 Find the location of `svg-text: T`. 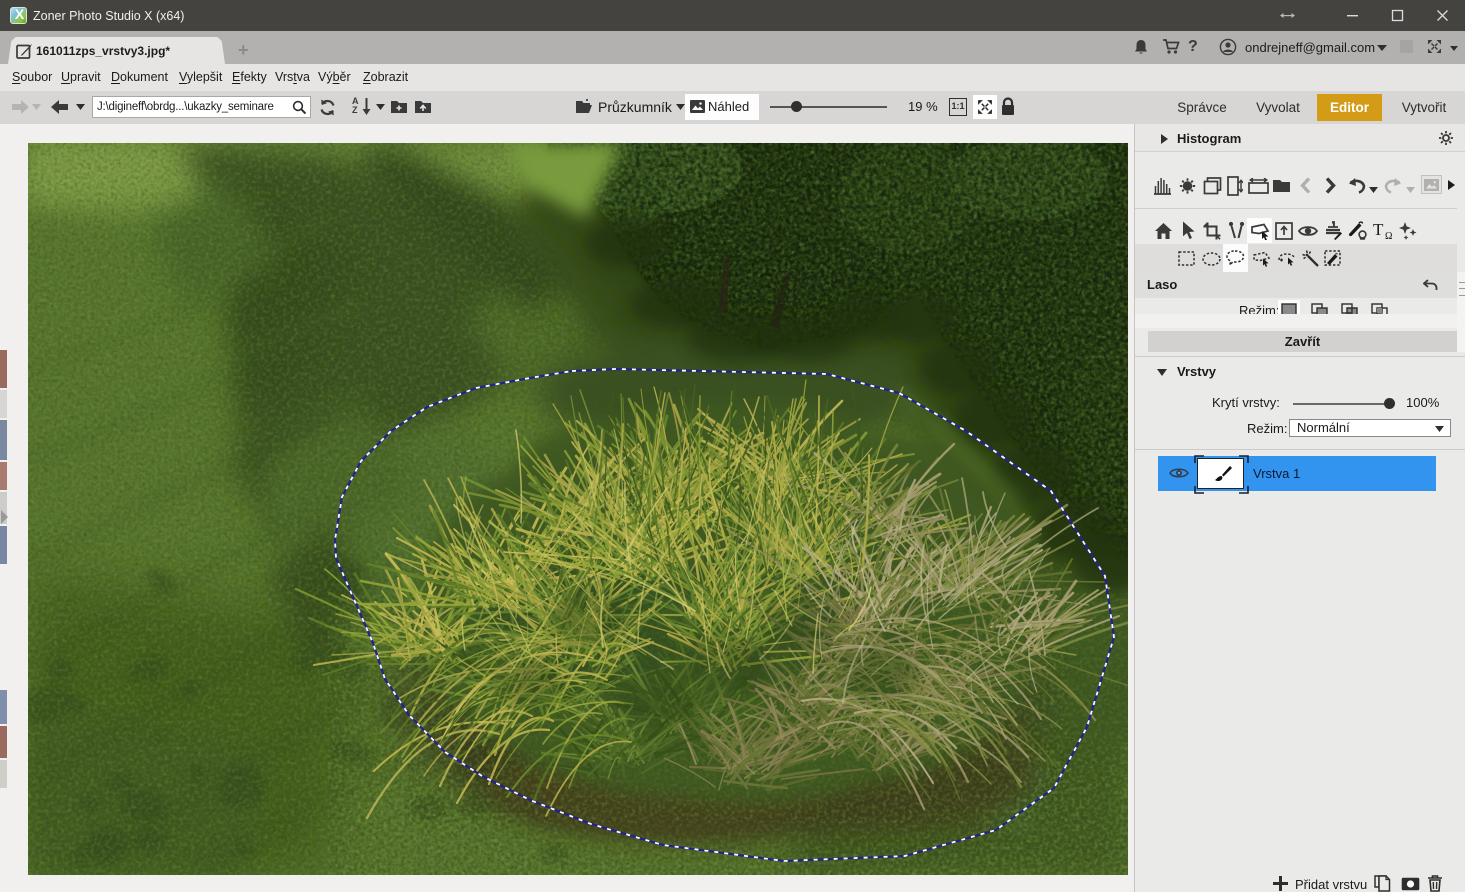

svg-text: T is located at coordinates (1378, 230).